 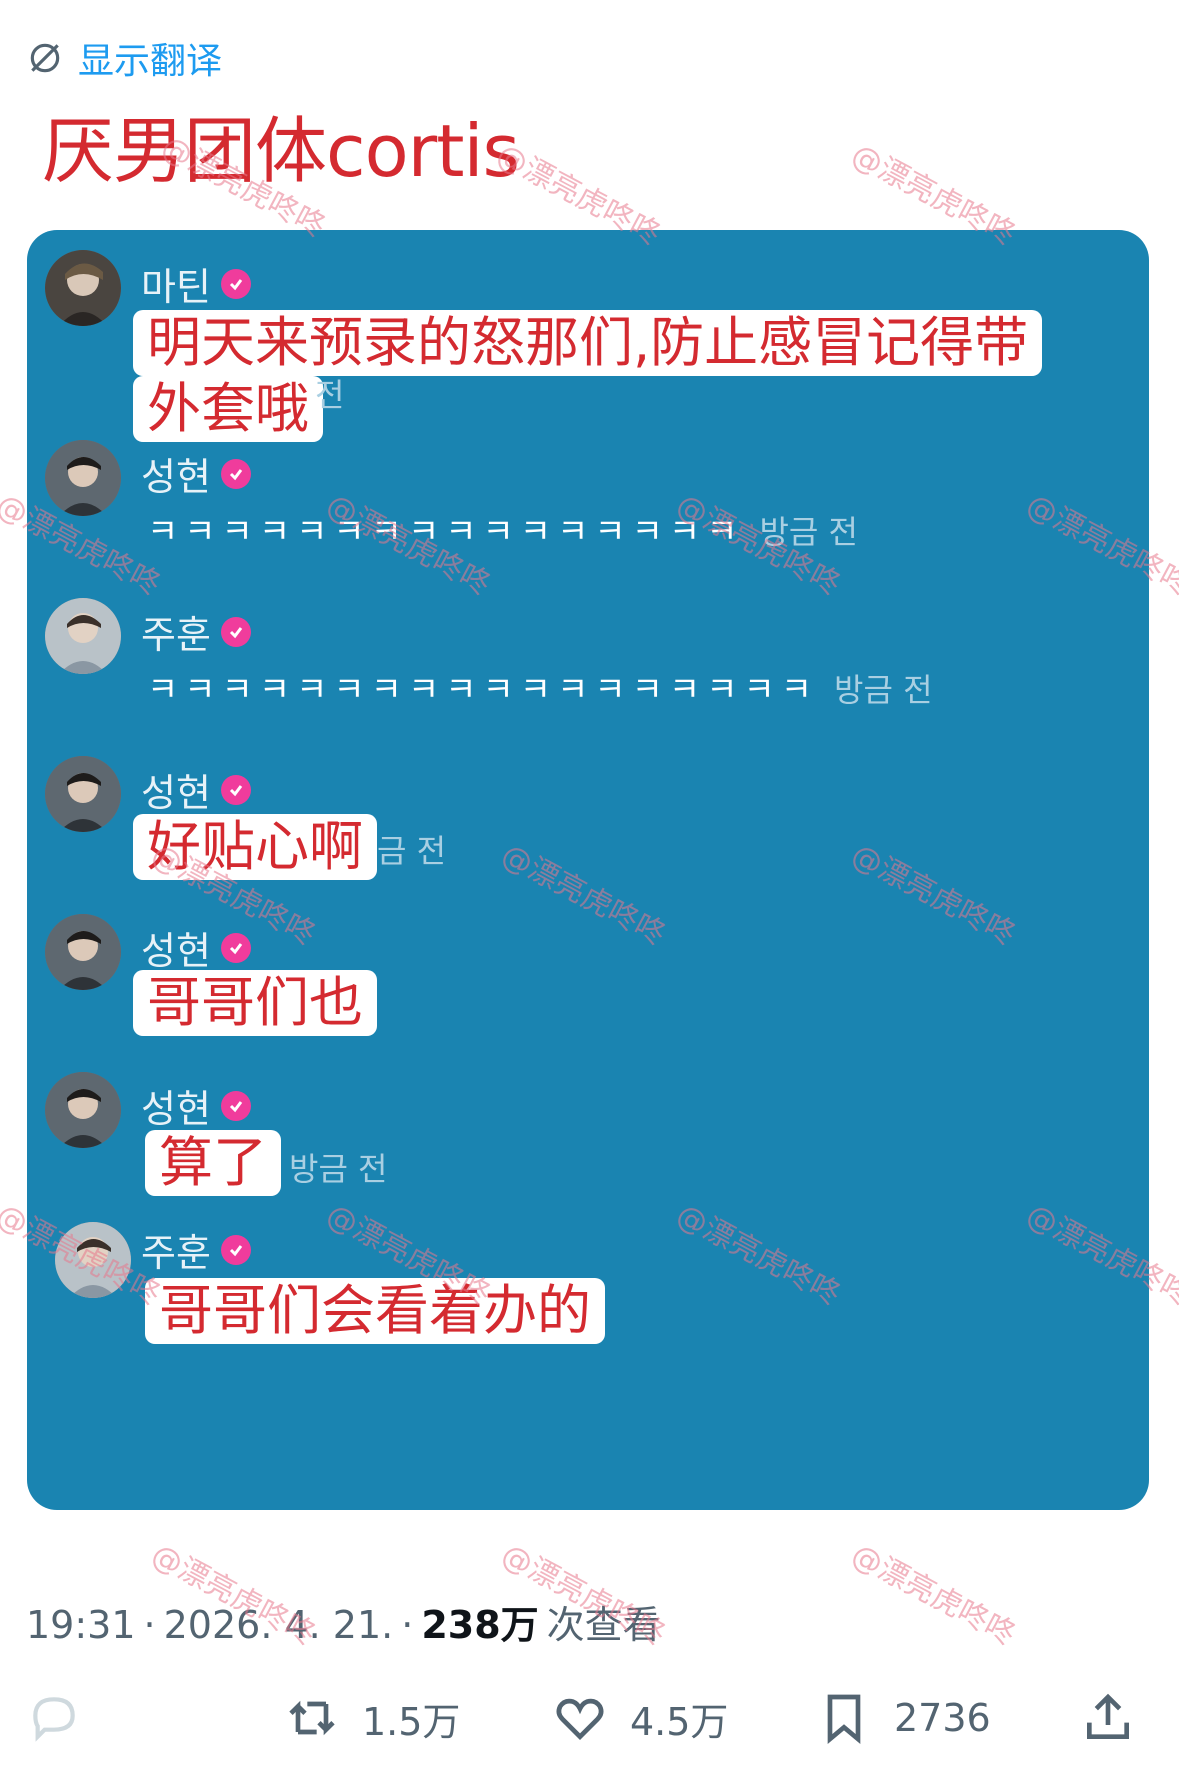 I want to click on retweet-button: 1.5万, so click(x=372, y=1718).